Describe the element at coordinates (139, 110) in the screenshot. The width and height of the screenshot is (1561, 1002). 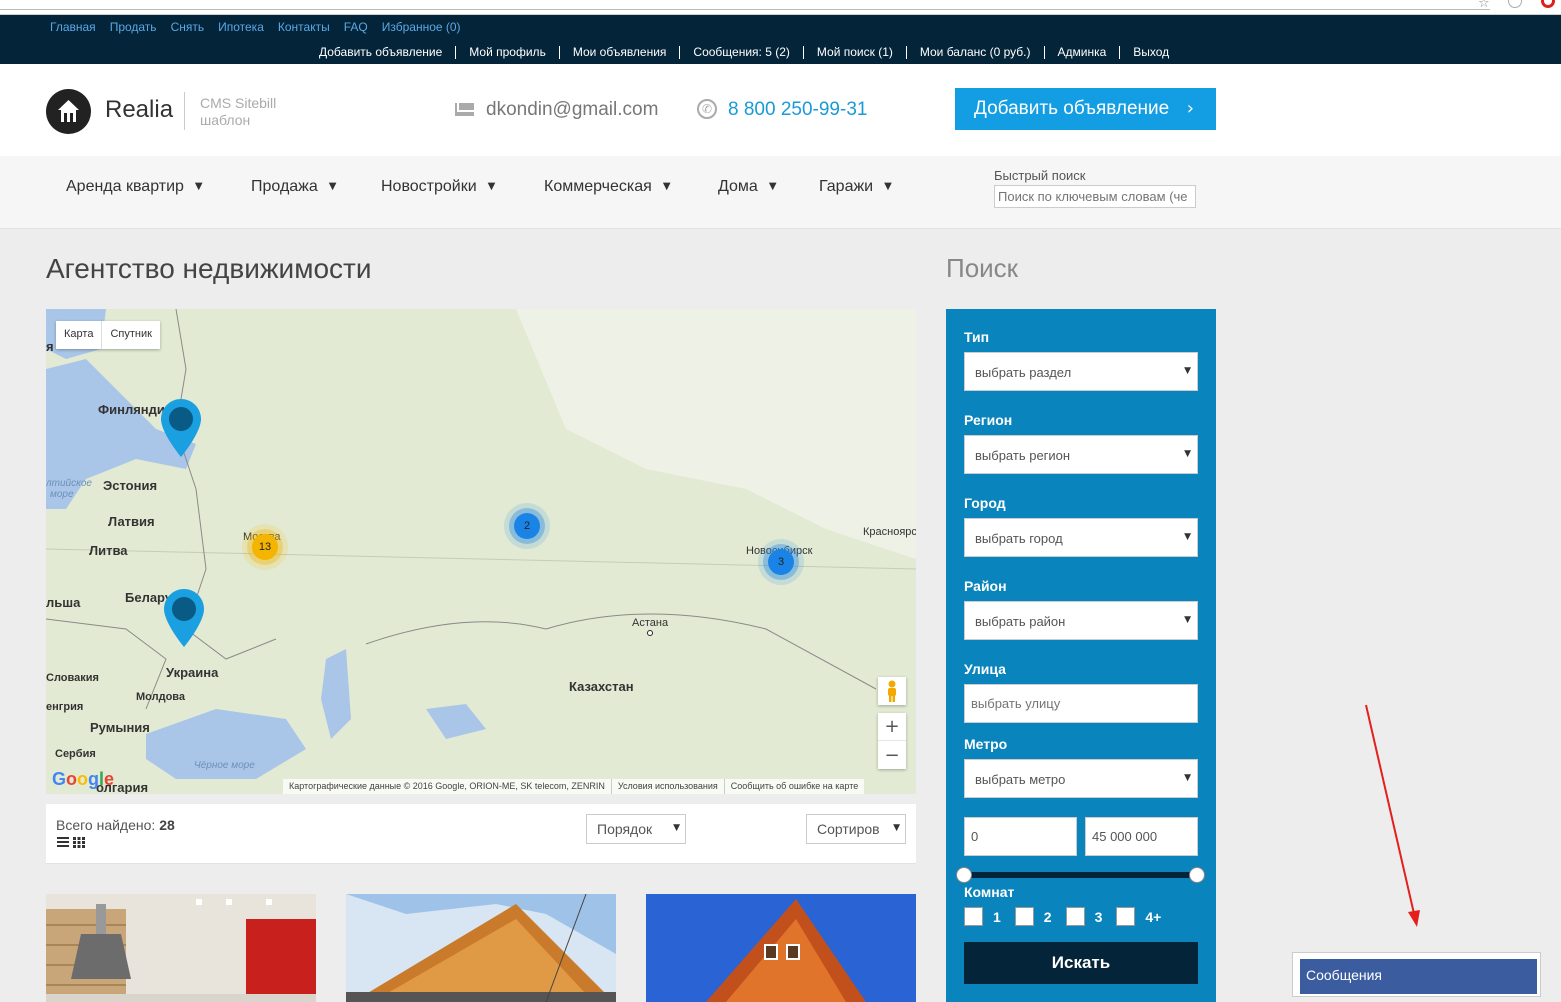
I see `logo-name: Realia` at that location.